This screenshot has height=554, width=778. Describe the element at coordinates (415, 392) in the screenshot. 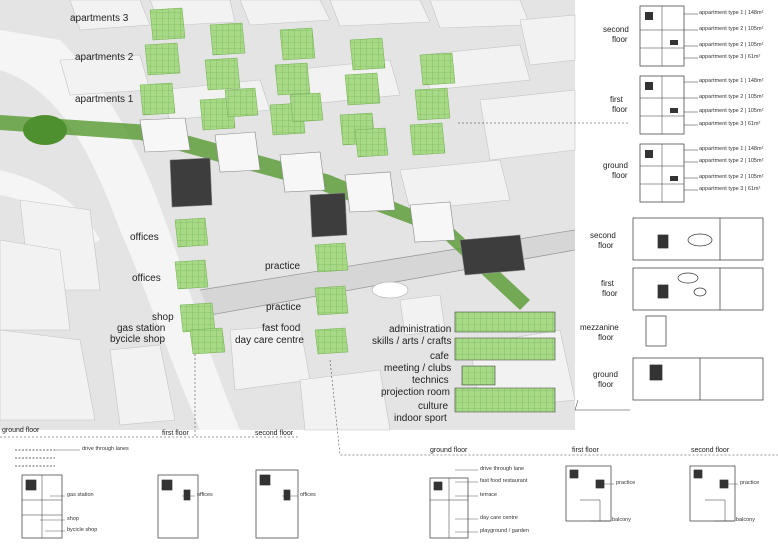

I see `label-projection-room: projection room` at that location.